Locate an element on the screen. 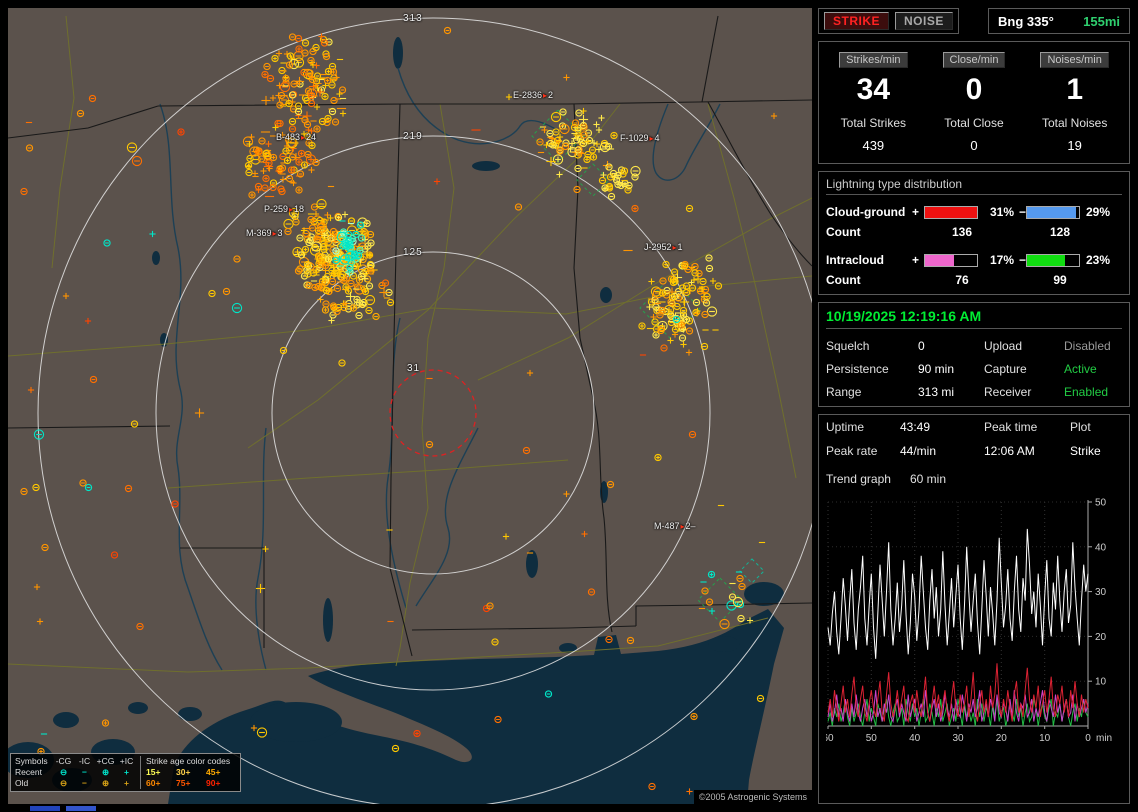 The height and width of the screenshot is (812, 1138). peak-rate-value: 44/min is located at coordinates (918, 451).